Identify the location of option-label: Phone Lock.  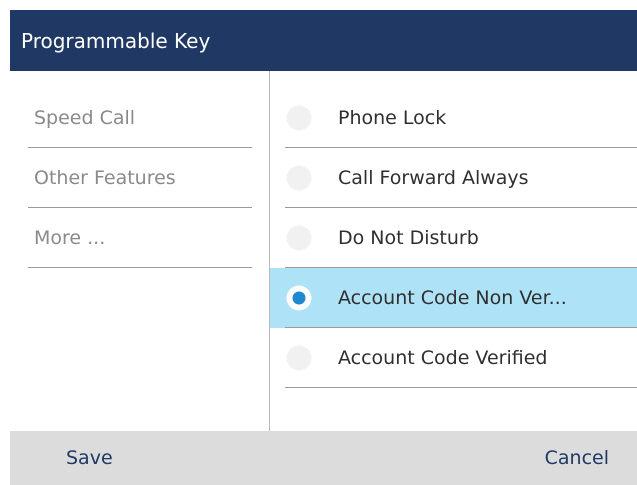
(392, 118).